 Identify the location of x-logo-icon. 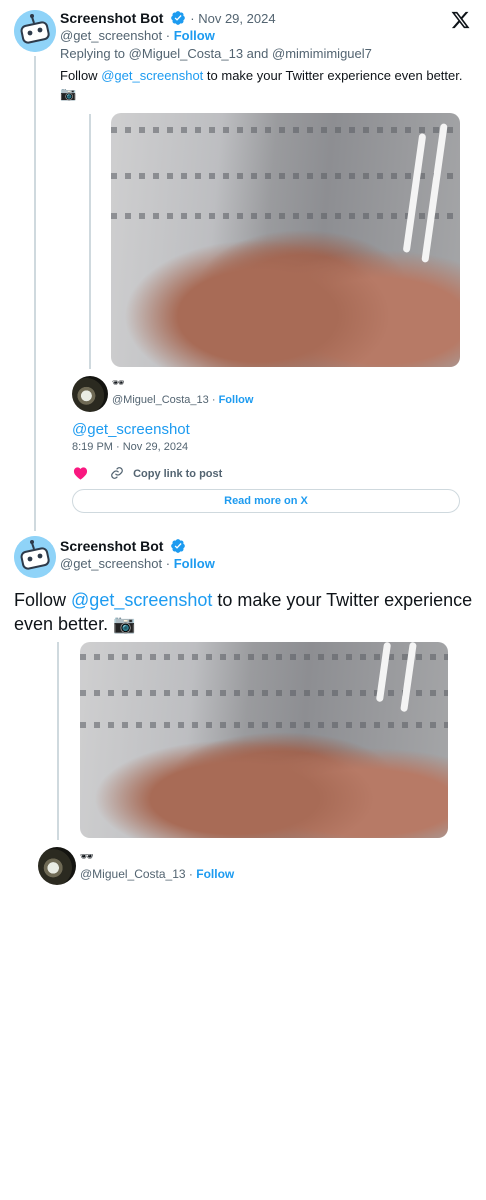
(460, 20).